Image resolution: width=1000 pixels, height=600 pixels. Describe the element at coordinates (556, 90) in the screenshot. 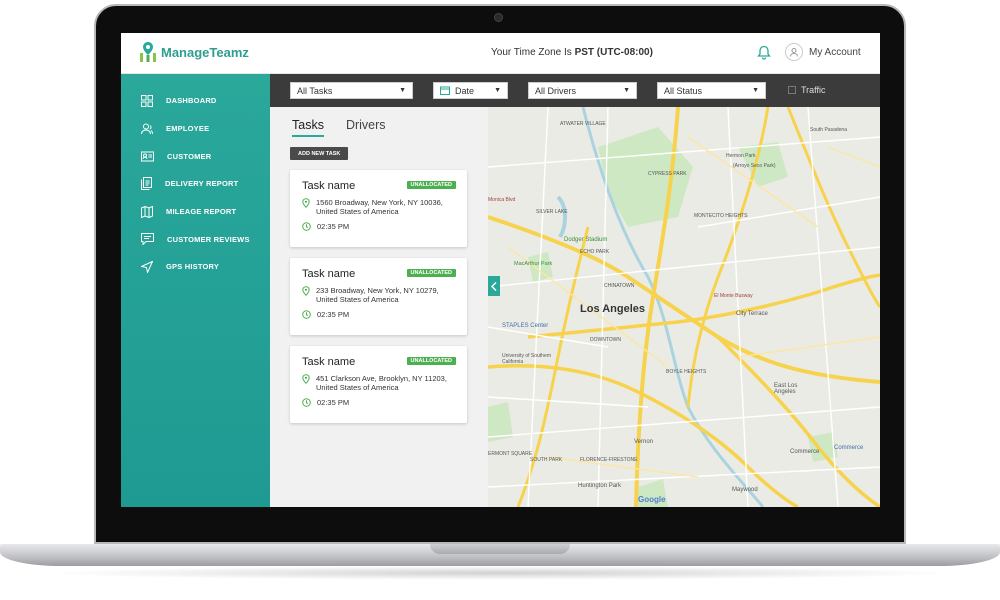

I see `drivers-filter-value: All Drivers` at that location.